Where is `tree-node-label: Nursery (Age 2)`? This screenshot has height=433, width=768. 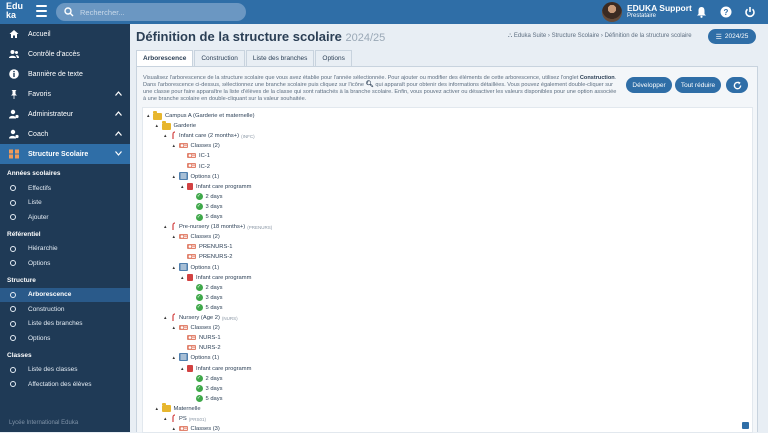
tree-node-label: Nursery (Age 2) is located at coordinates (199, 318).